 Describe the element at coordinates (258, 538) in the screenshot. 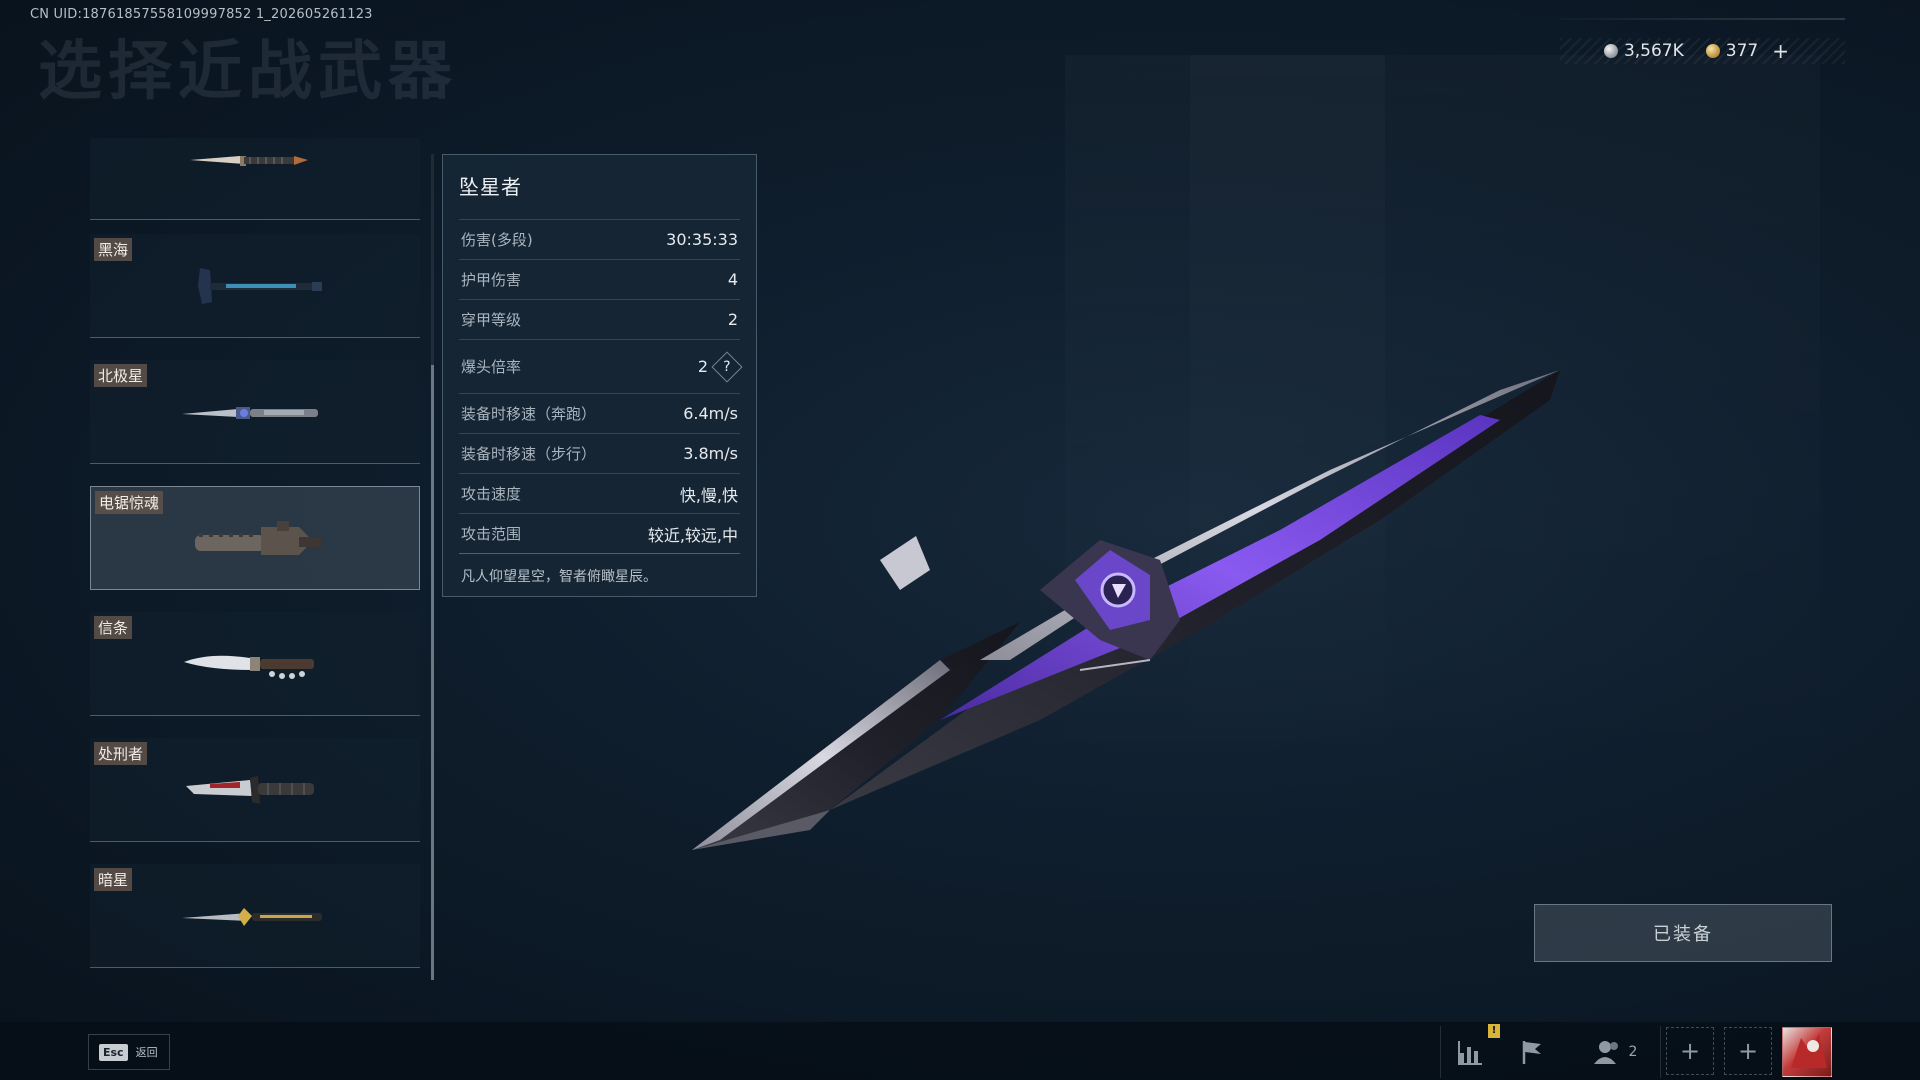

I see `chainsaw-icon` at that location.